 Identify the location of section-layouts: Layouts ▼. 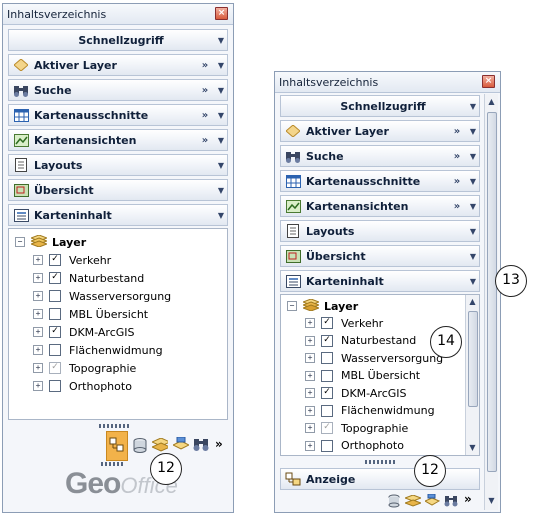
(380, 231).